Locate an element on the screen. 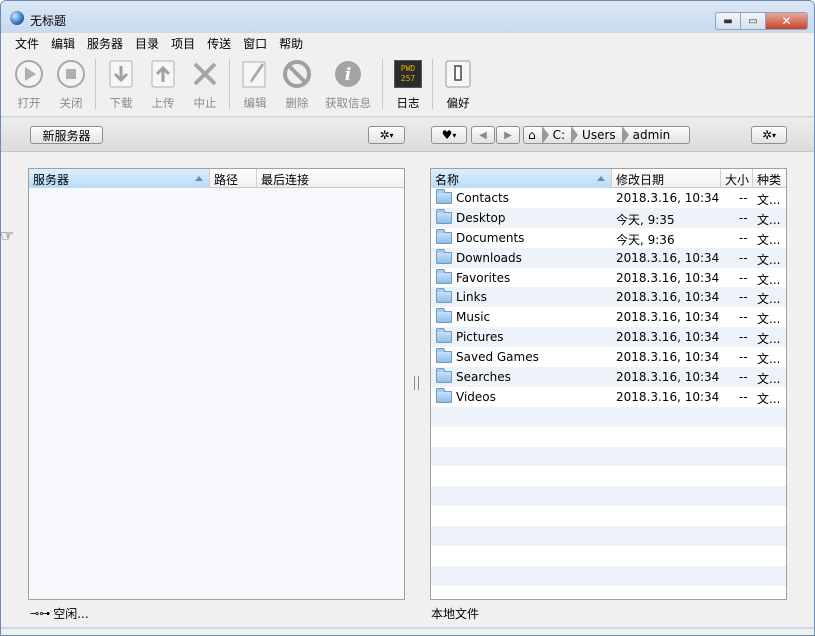 The image size is (815, 636). get-info-button: i 获取信息 is located at coordinates (348, 85).